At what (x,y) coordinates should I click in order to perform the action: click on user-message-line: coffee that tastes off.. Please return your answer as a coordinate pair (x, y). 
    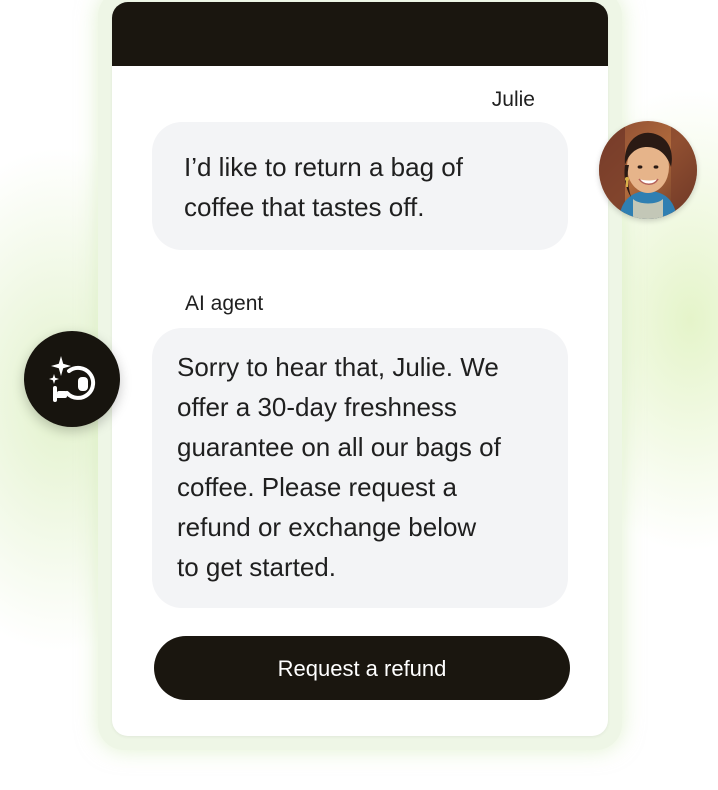
    Looking at the image, I should click on (304, 207).